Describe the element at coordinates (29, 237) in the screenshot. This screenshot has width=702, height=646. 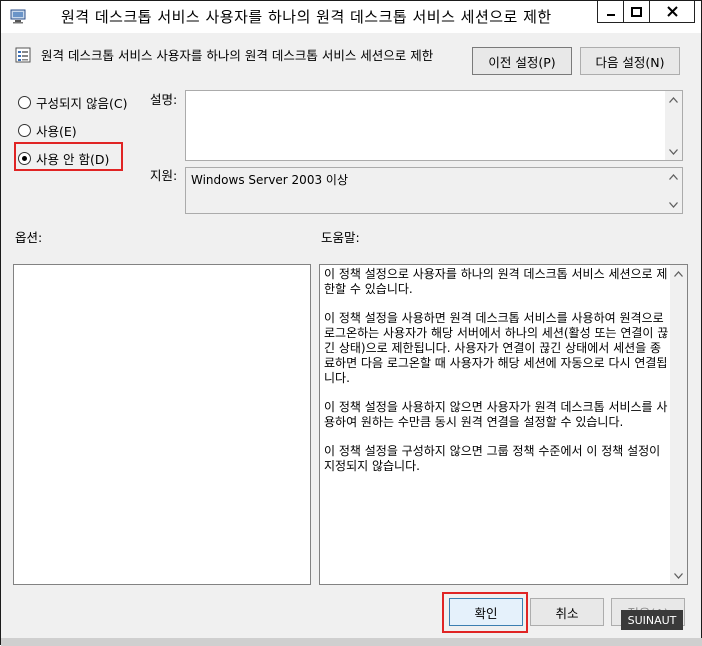
I see `options-label: 옵션:` at that location.